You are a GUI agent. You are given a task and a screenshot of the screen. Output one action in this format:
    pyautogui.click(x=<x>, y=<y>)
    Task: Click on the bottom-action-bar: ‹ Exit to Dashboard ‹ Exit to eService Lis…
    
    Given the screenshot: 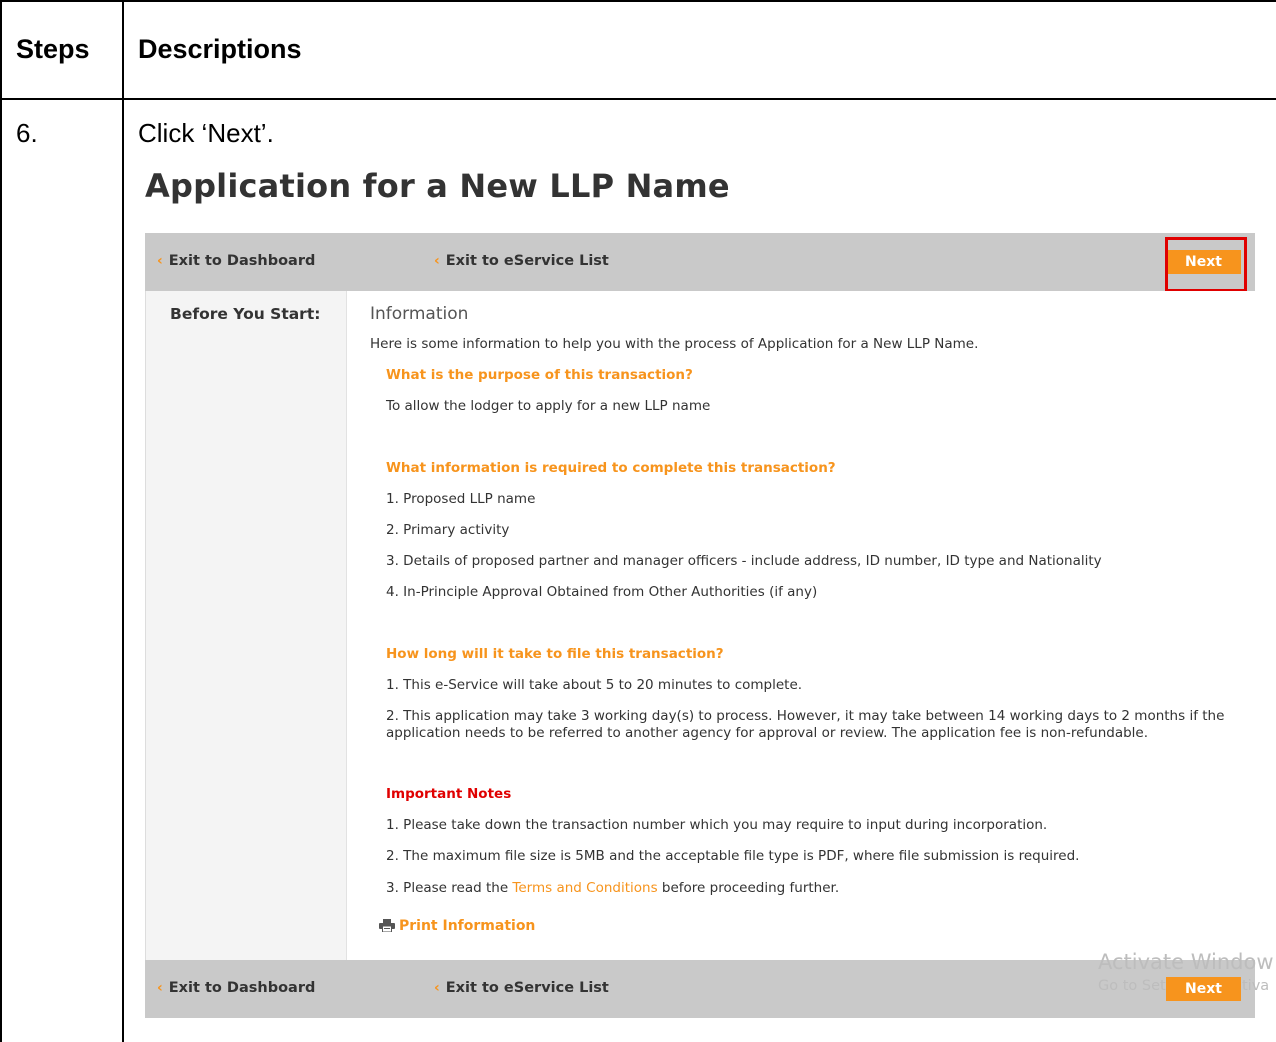 What is the action you would take?
    pyautogui.click(x=700, y=989)
    